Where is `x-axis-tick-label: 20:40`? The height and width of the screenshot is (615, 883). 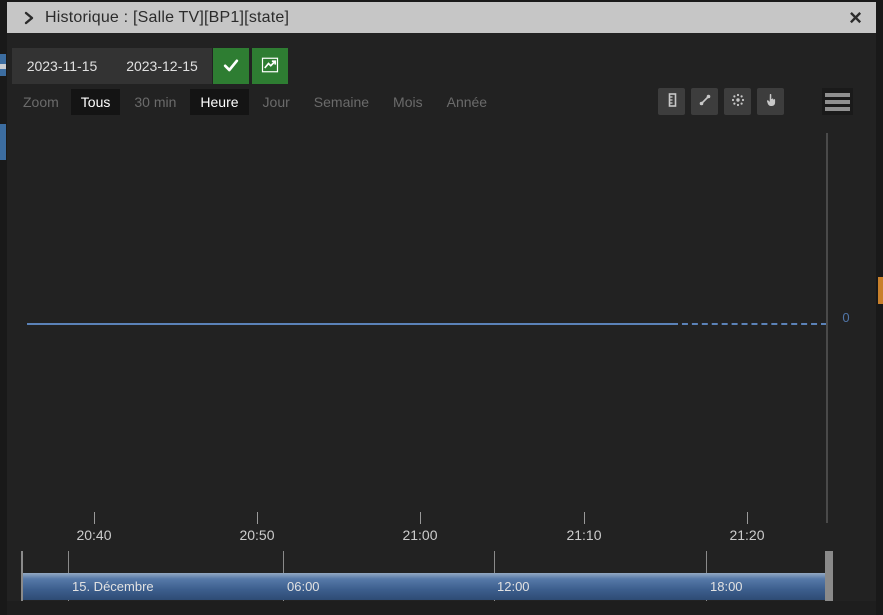
x-axis-tick-label: 20:40 is located at coordinates (94, 535).